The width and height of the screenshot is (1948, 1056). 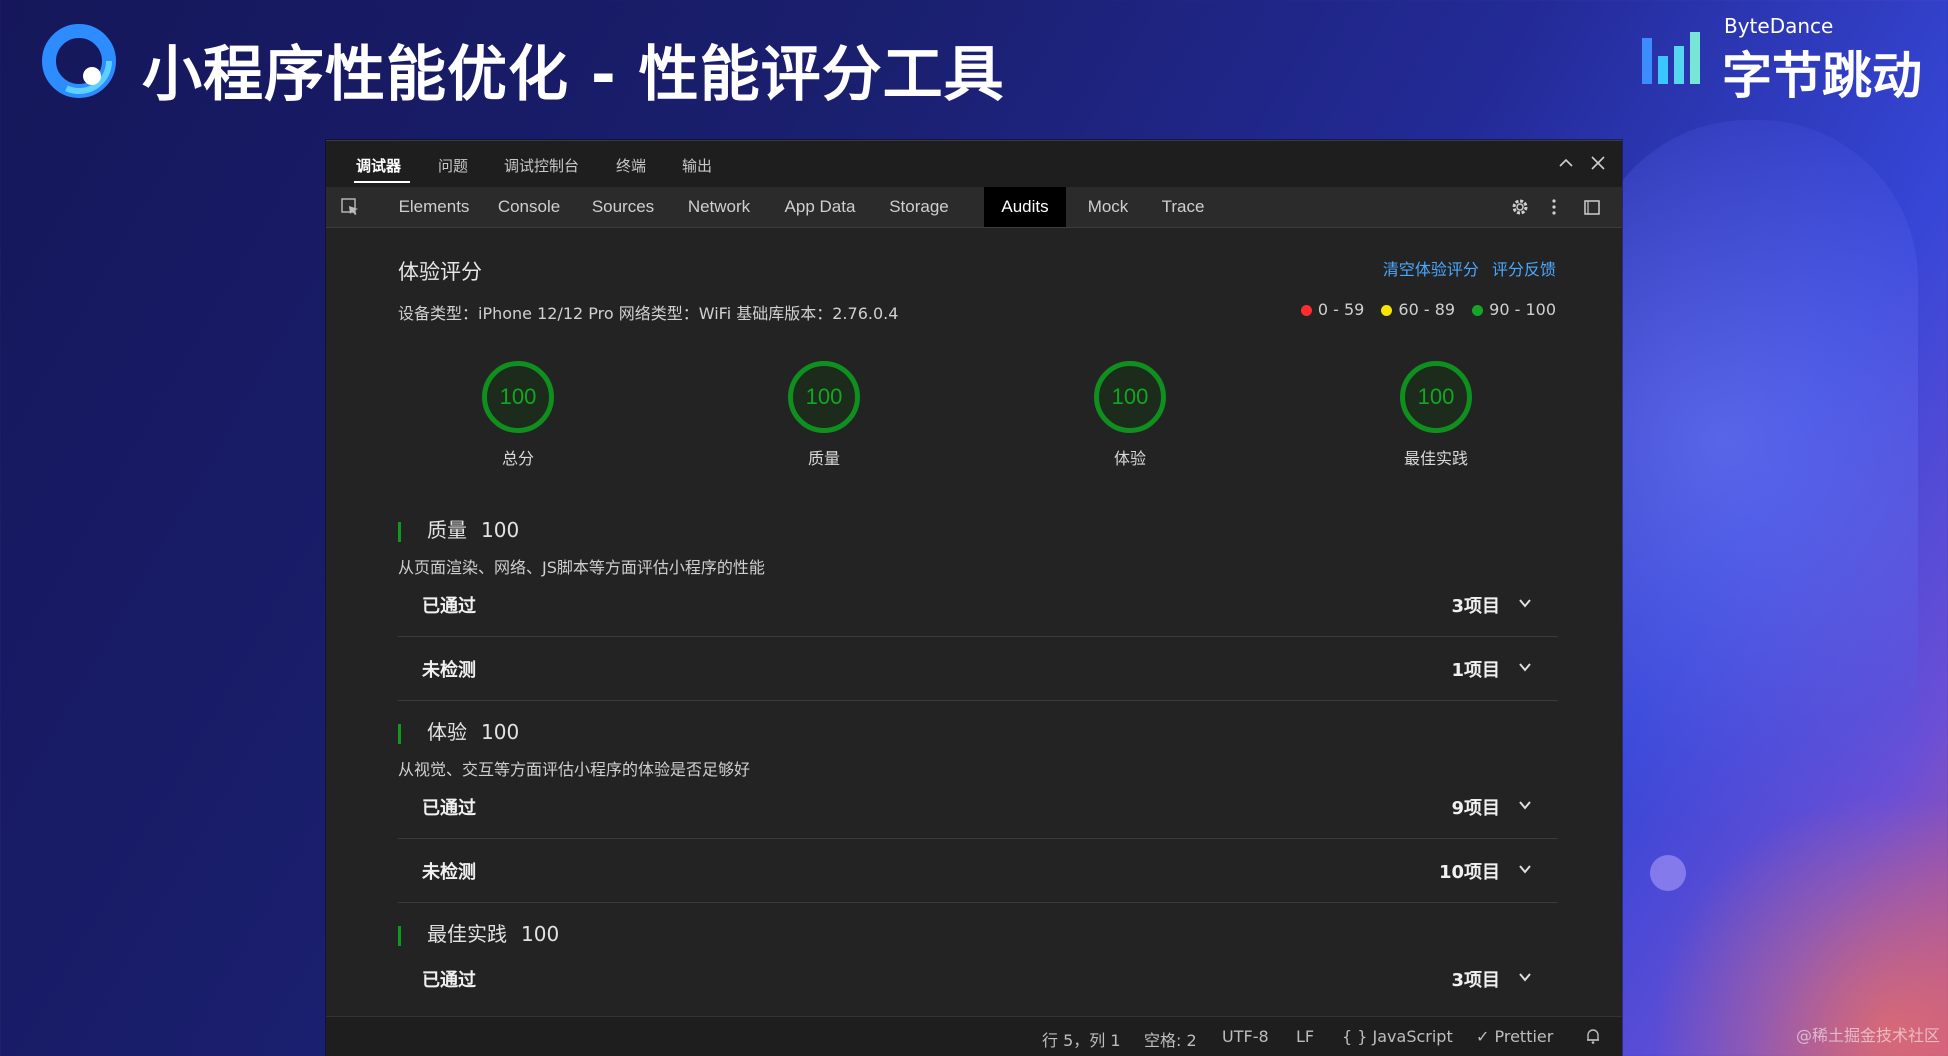 I want to click on row-count: 9项目, so click(x=1475, y=808).